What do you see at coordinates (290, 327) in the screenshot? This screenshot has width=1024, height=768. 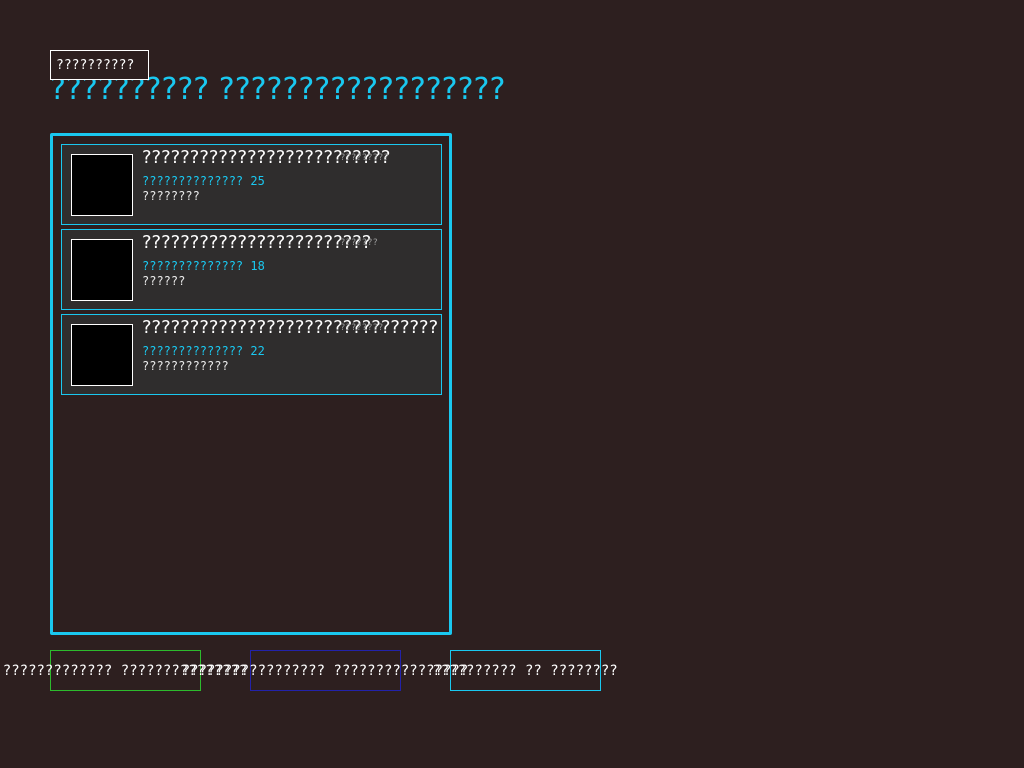 I see `card-title: ???????????????????????????????` at bounding box center [290, 327].